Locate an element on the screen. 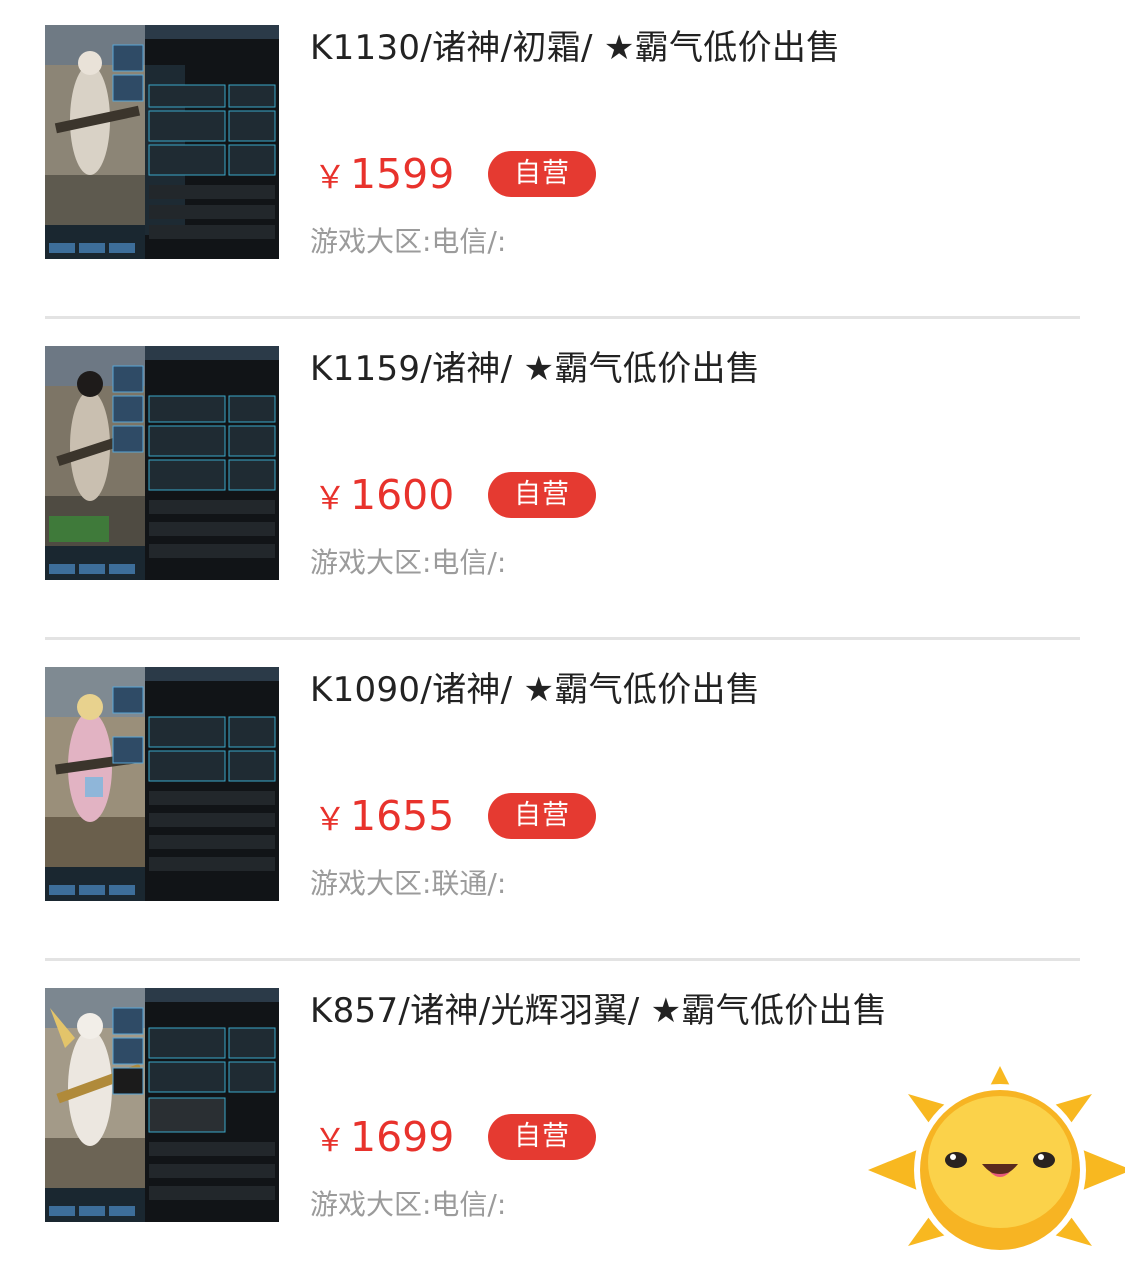 The image size is (1125, 1284). sun-mascot-icon is located at coordinates (976, 1158).